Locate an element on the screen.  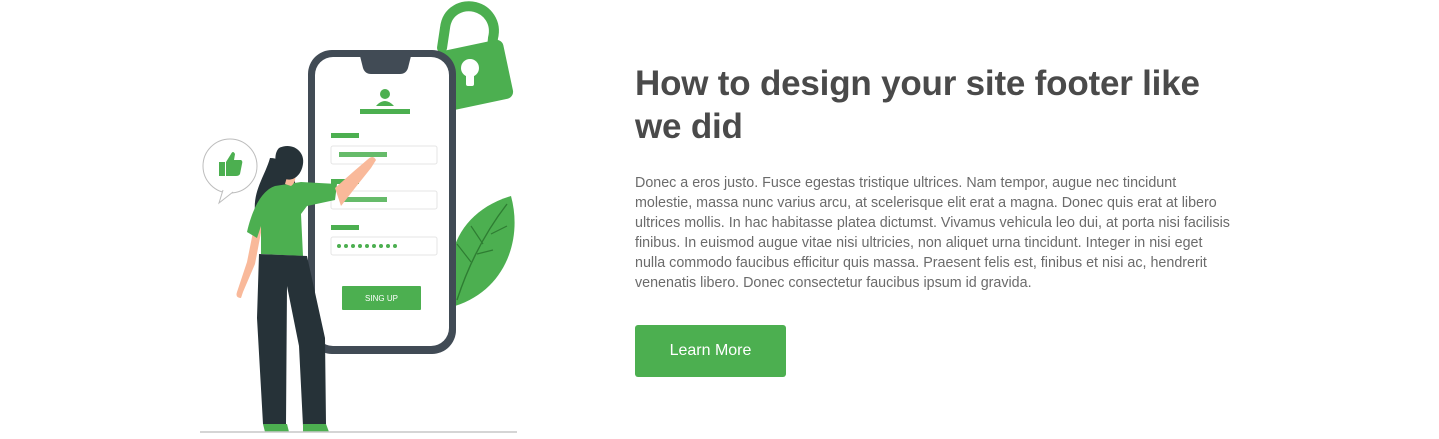
user-icon is located at coordinates (385, 94).